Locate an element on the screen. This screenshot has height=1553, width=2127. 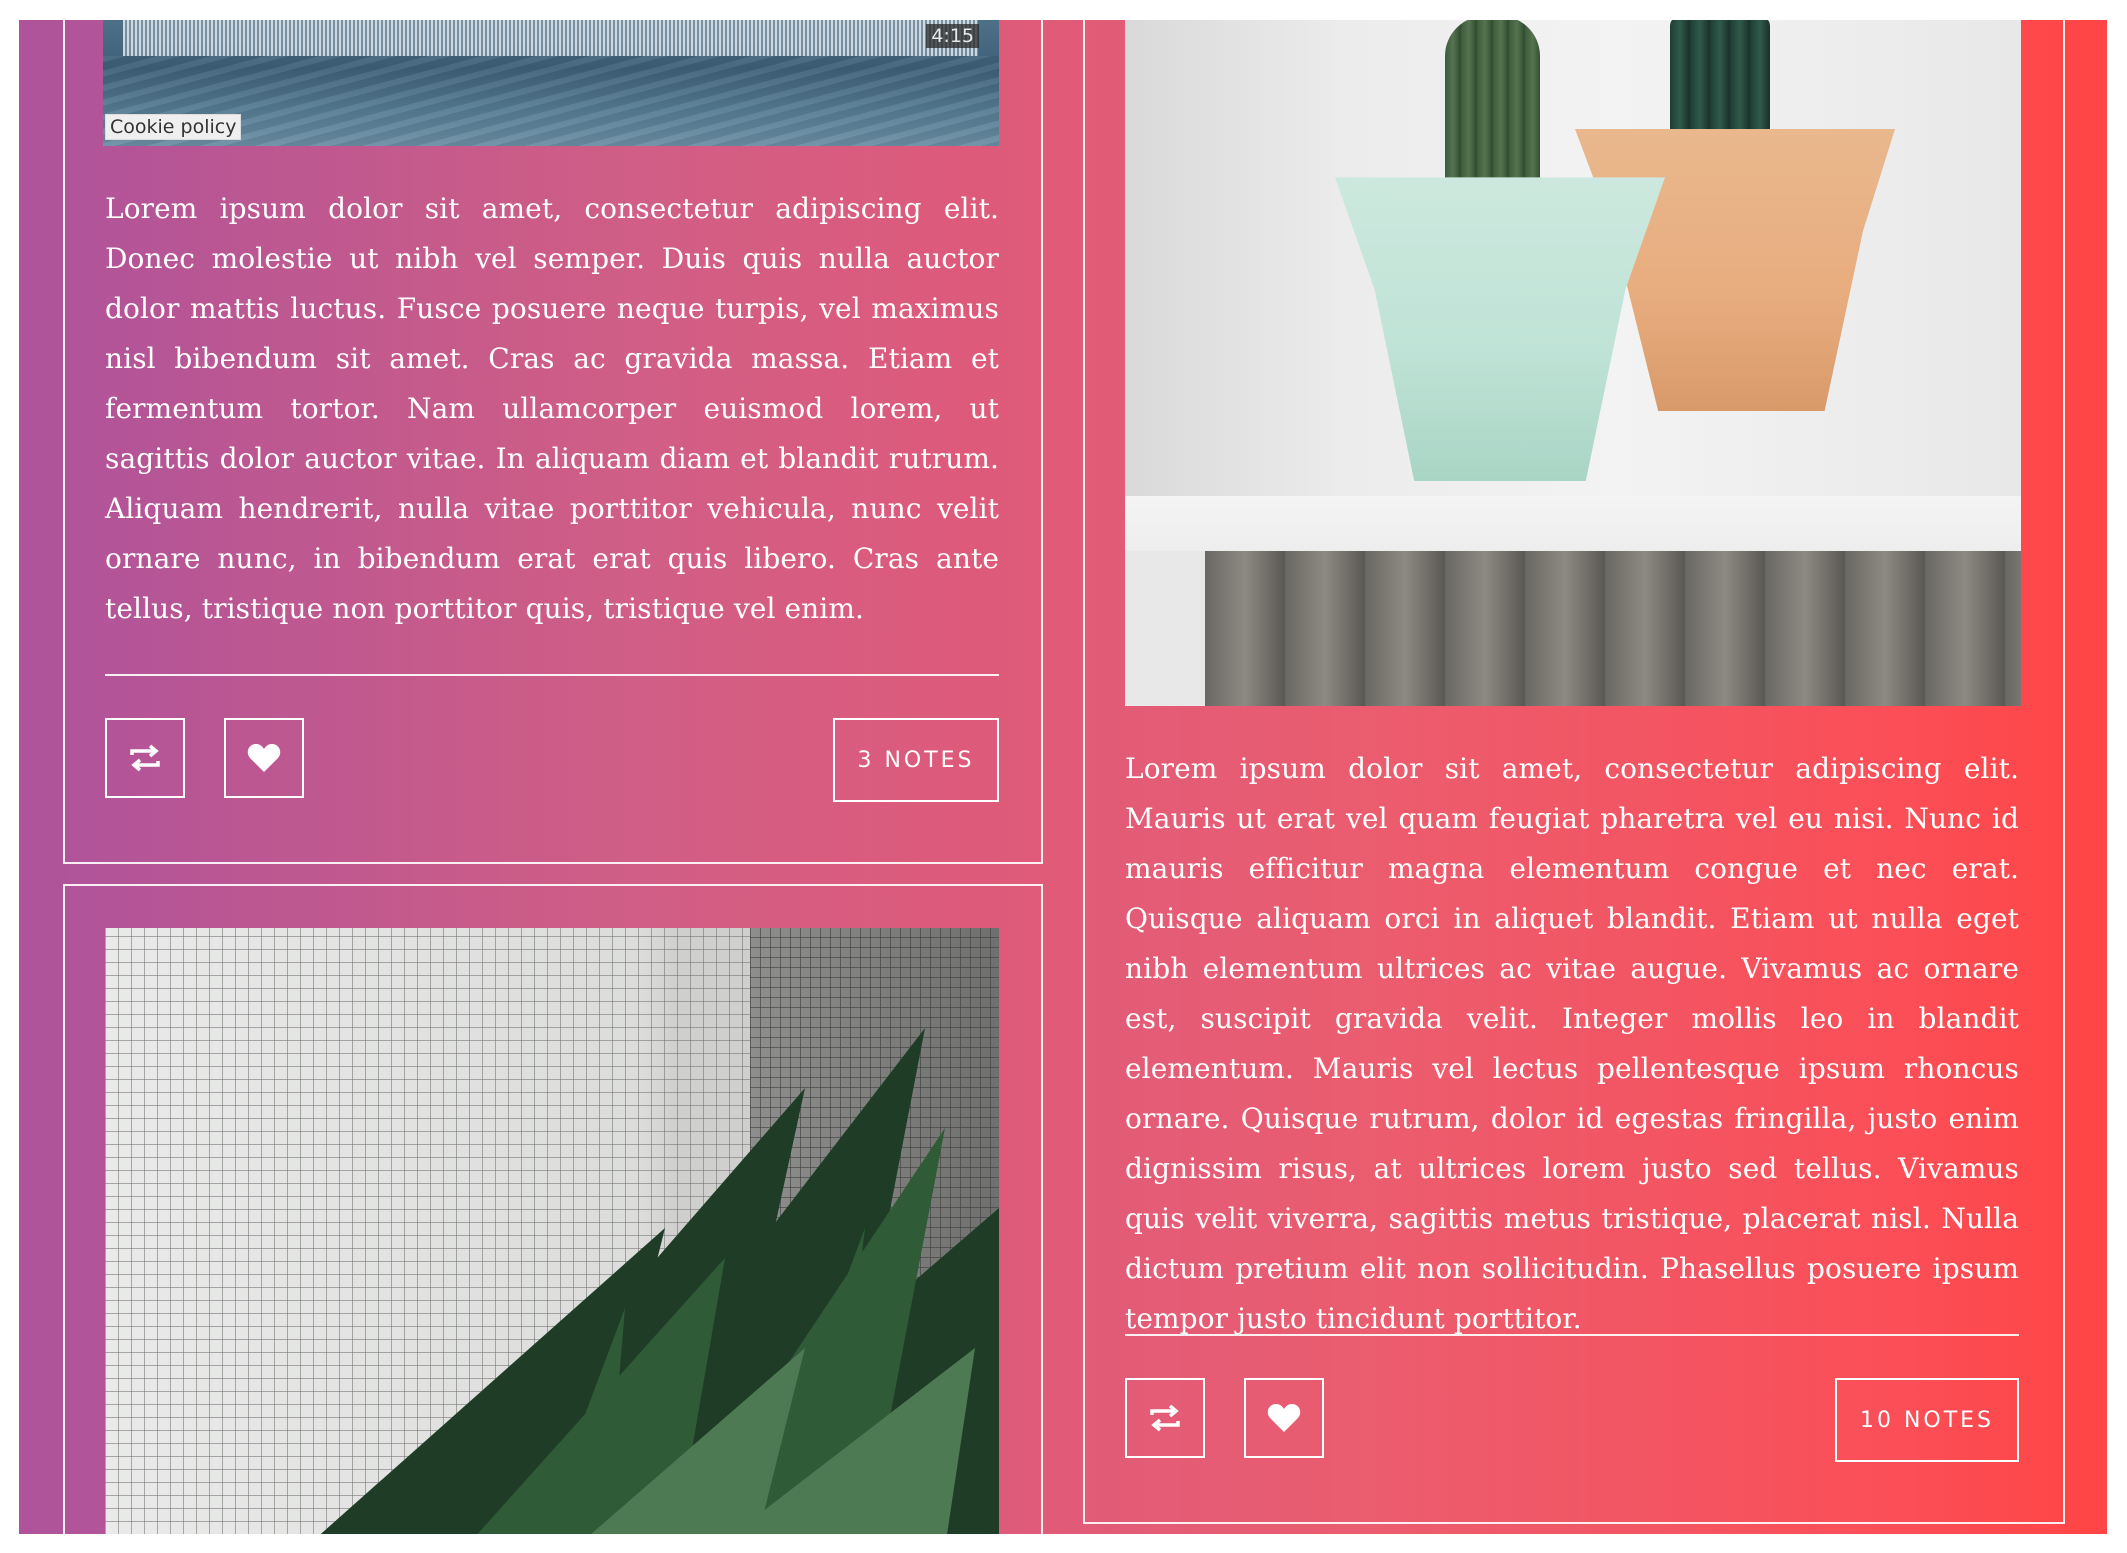
notes-button: 10 NOTES is located at coordinates (1927, 1420).